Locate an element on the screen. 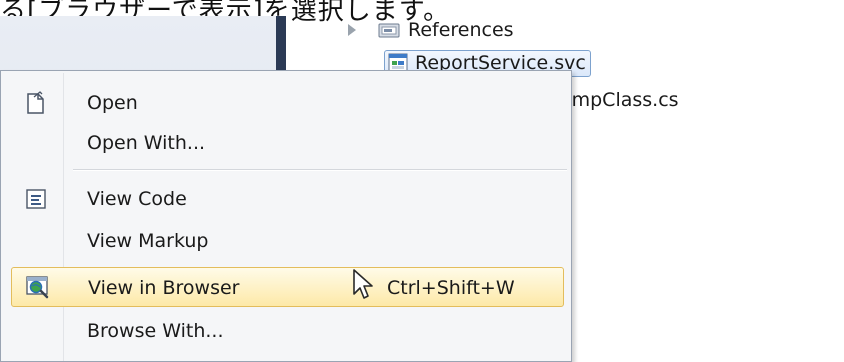 Image resolution: width=844 pixels, height=362 pixels. menu-item-label: View Markup is located at coordinates (148, 241).